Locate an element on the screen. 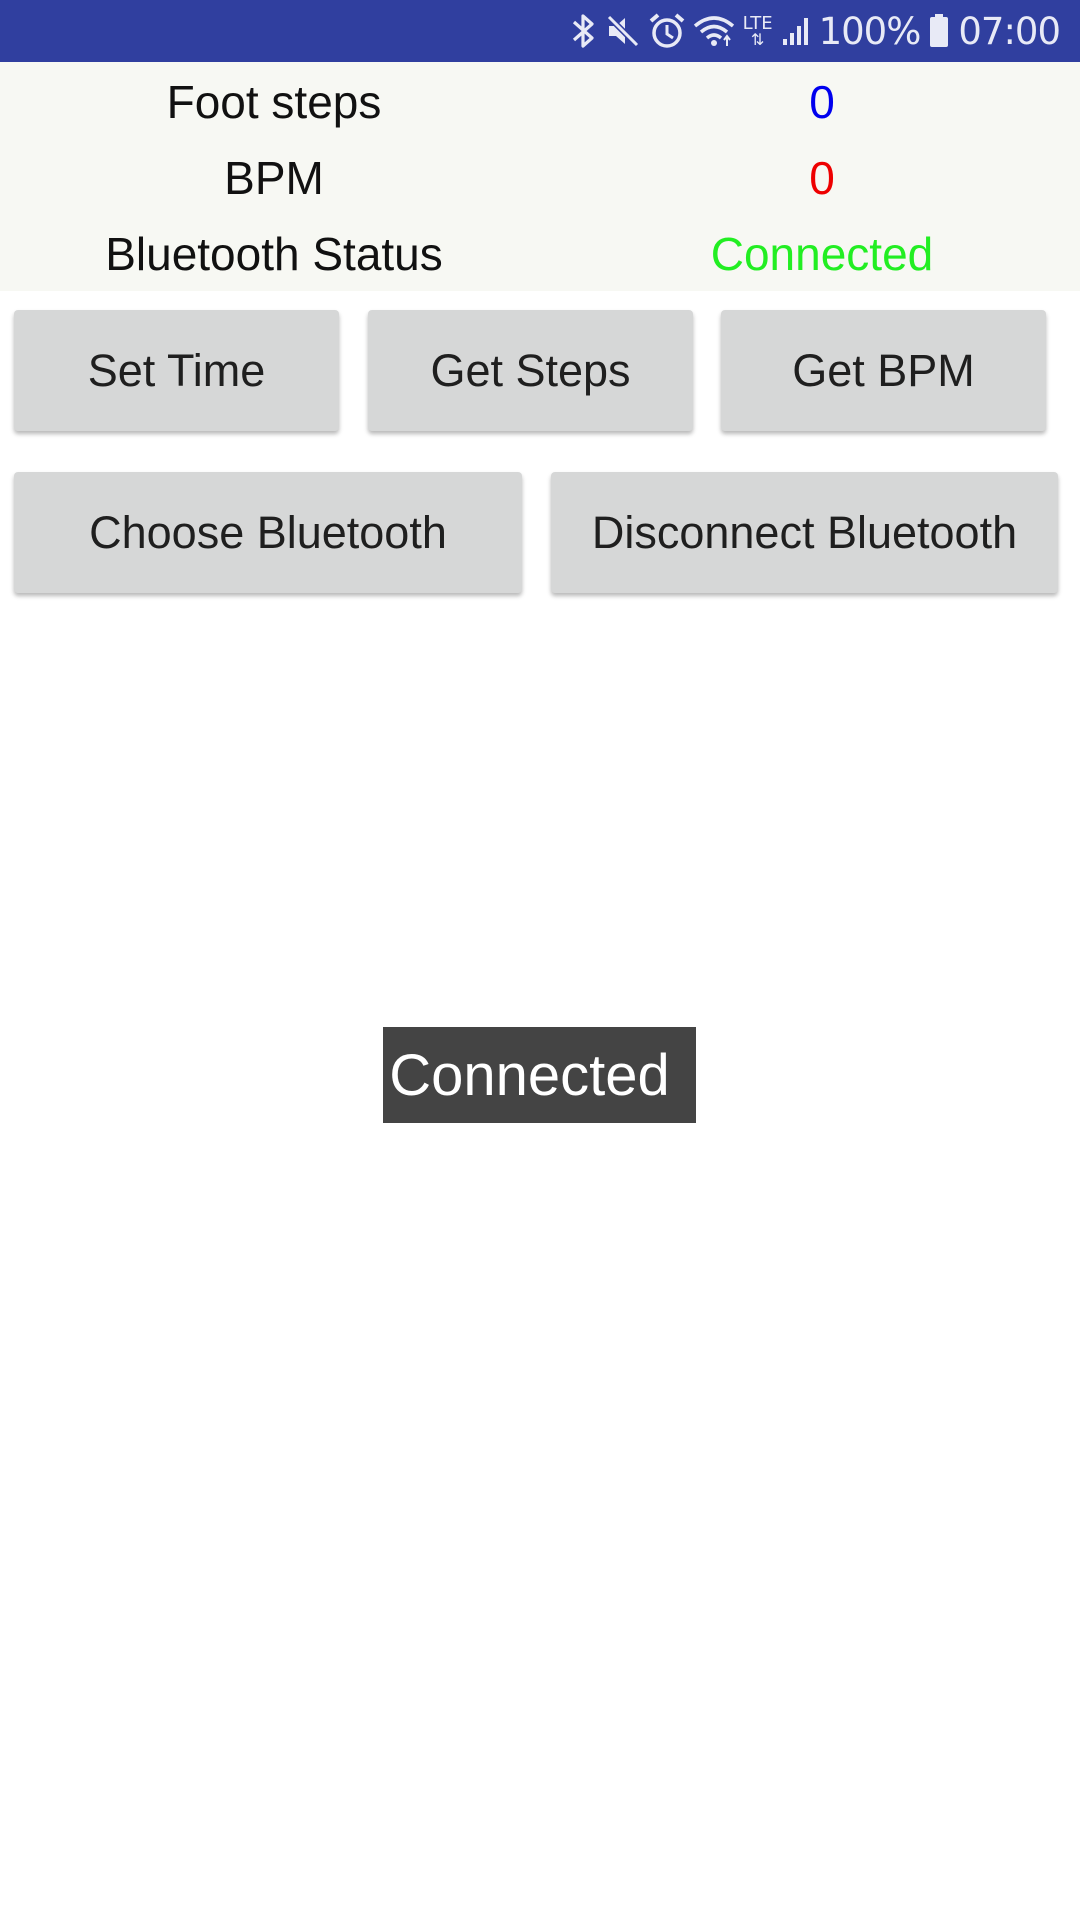 The height and width of the screenshot is (1920, 1080). battery-percent: 100% is located at coordinates (870, 31).